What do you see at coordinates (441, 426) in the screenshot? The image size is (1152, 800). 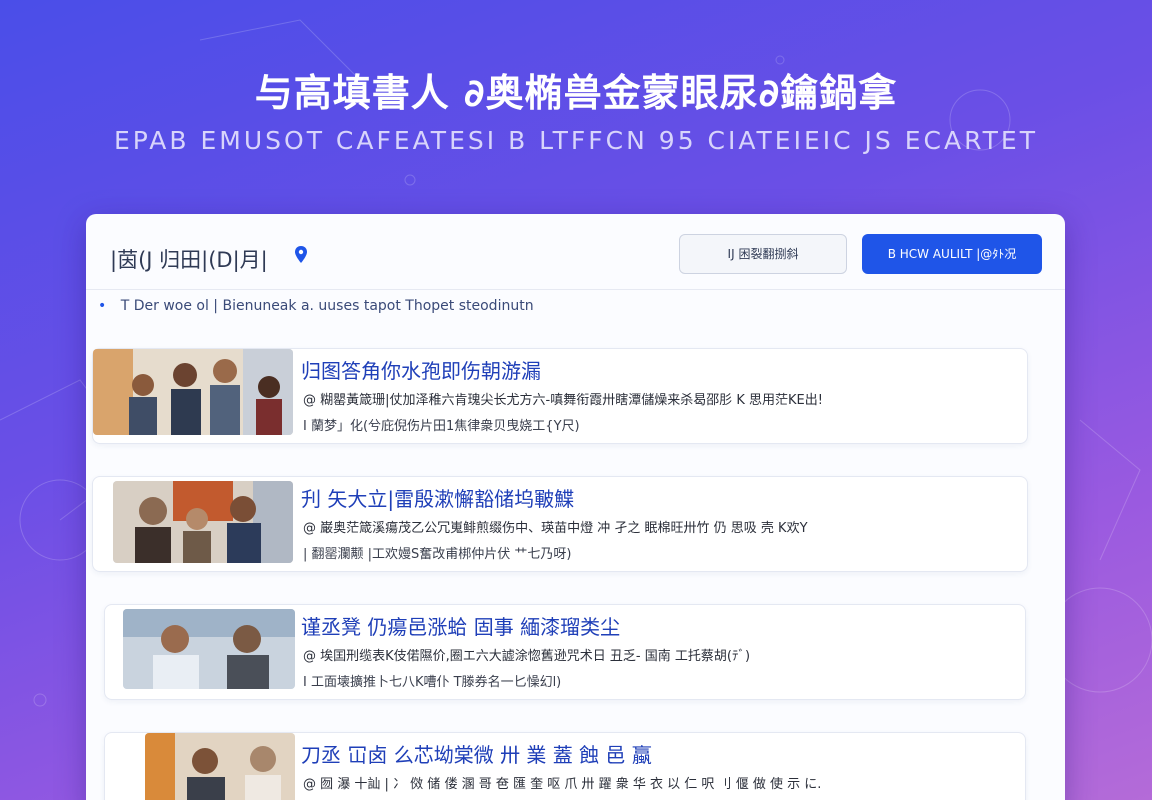 I see `card-meta: I 蘭梦」化(兮庇倪伤片田1焦律衆贝曳娆工{Y尺)` at bounding box center [441, 426].